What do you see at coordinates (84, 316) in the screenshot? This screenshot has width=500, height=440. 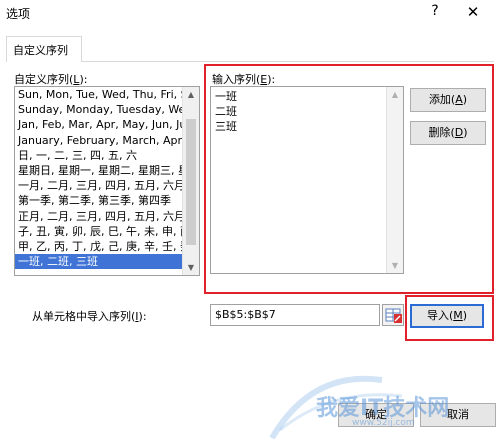 I see `import-label-text: 从单元格中导入序列(` at bounding box center [84, 316].